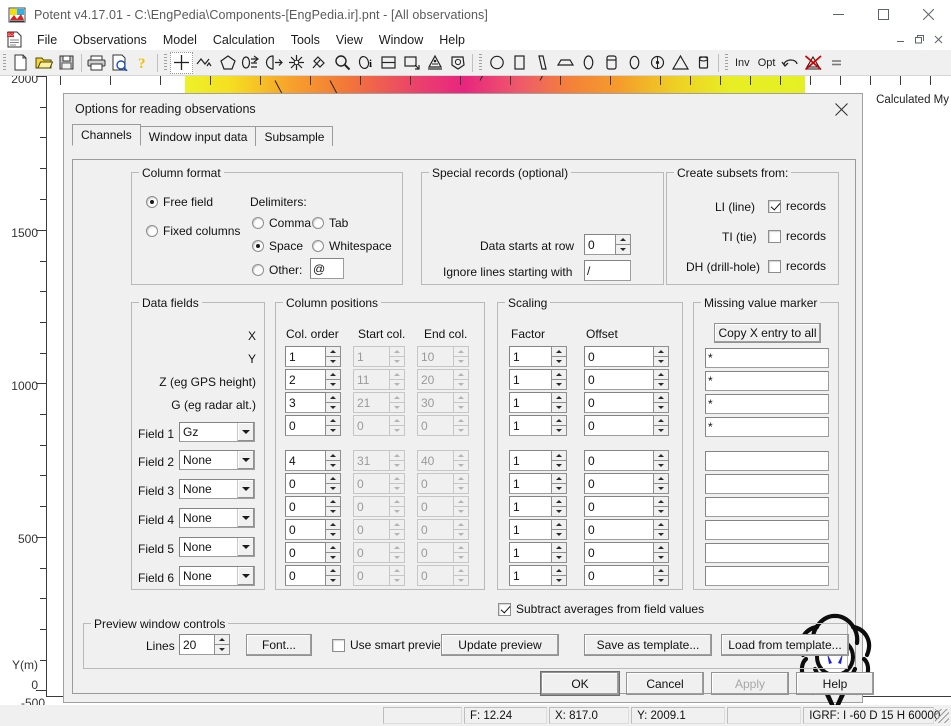 The width and height of the screenshot is (951, 726). What do you see at coordinates (179, 202) in the screenshot?
I see `radio-free-field: Free field` at bounding box center [179, 202].